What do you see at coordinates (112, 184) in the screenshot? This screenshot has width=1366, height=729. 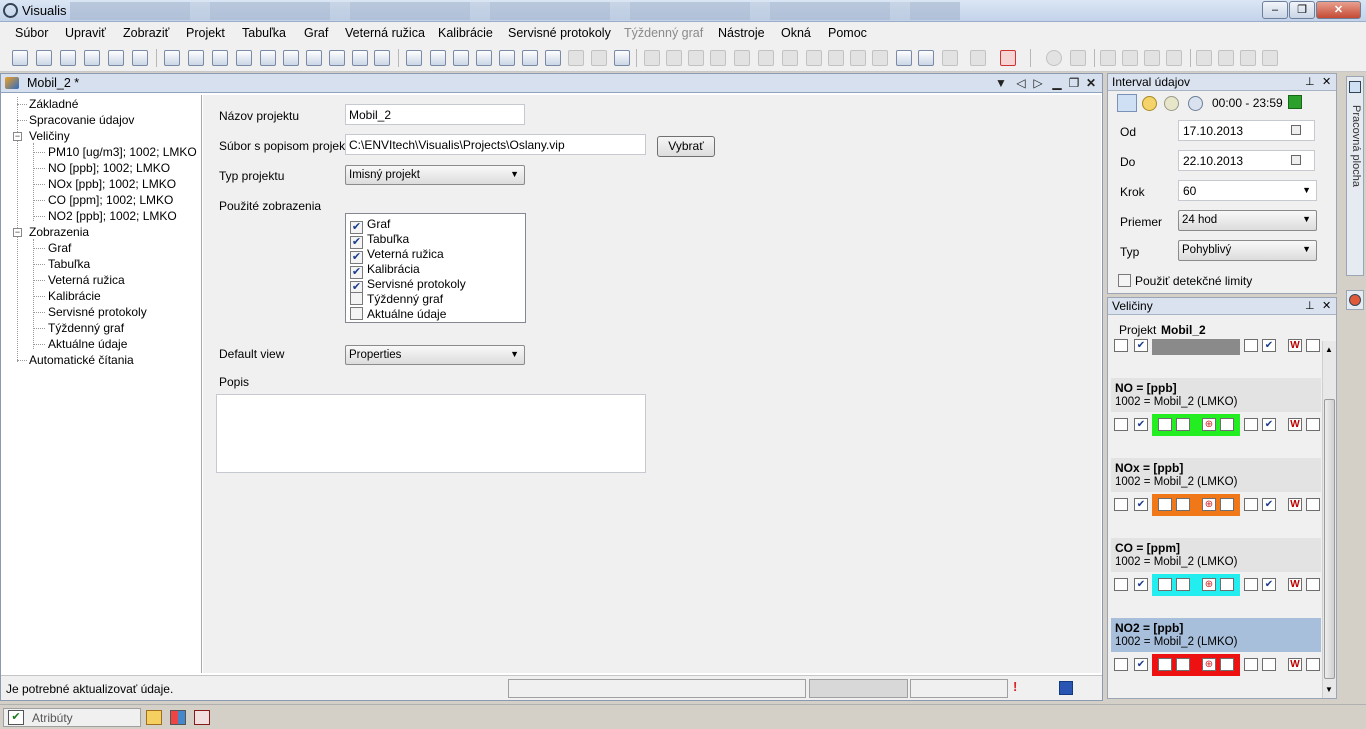 I see `tree-item-nox: NOx [ppb]; 1002; LMKO` at bounding box center [112, 184].